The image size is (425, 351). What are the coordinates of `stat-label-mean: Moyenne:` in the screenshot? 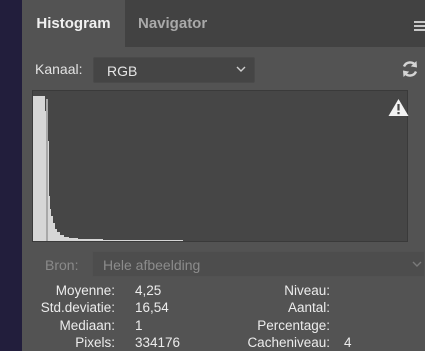 It's located at (85, 290).